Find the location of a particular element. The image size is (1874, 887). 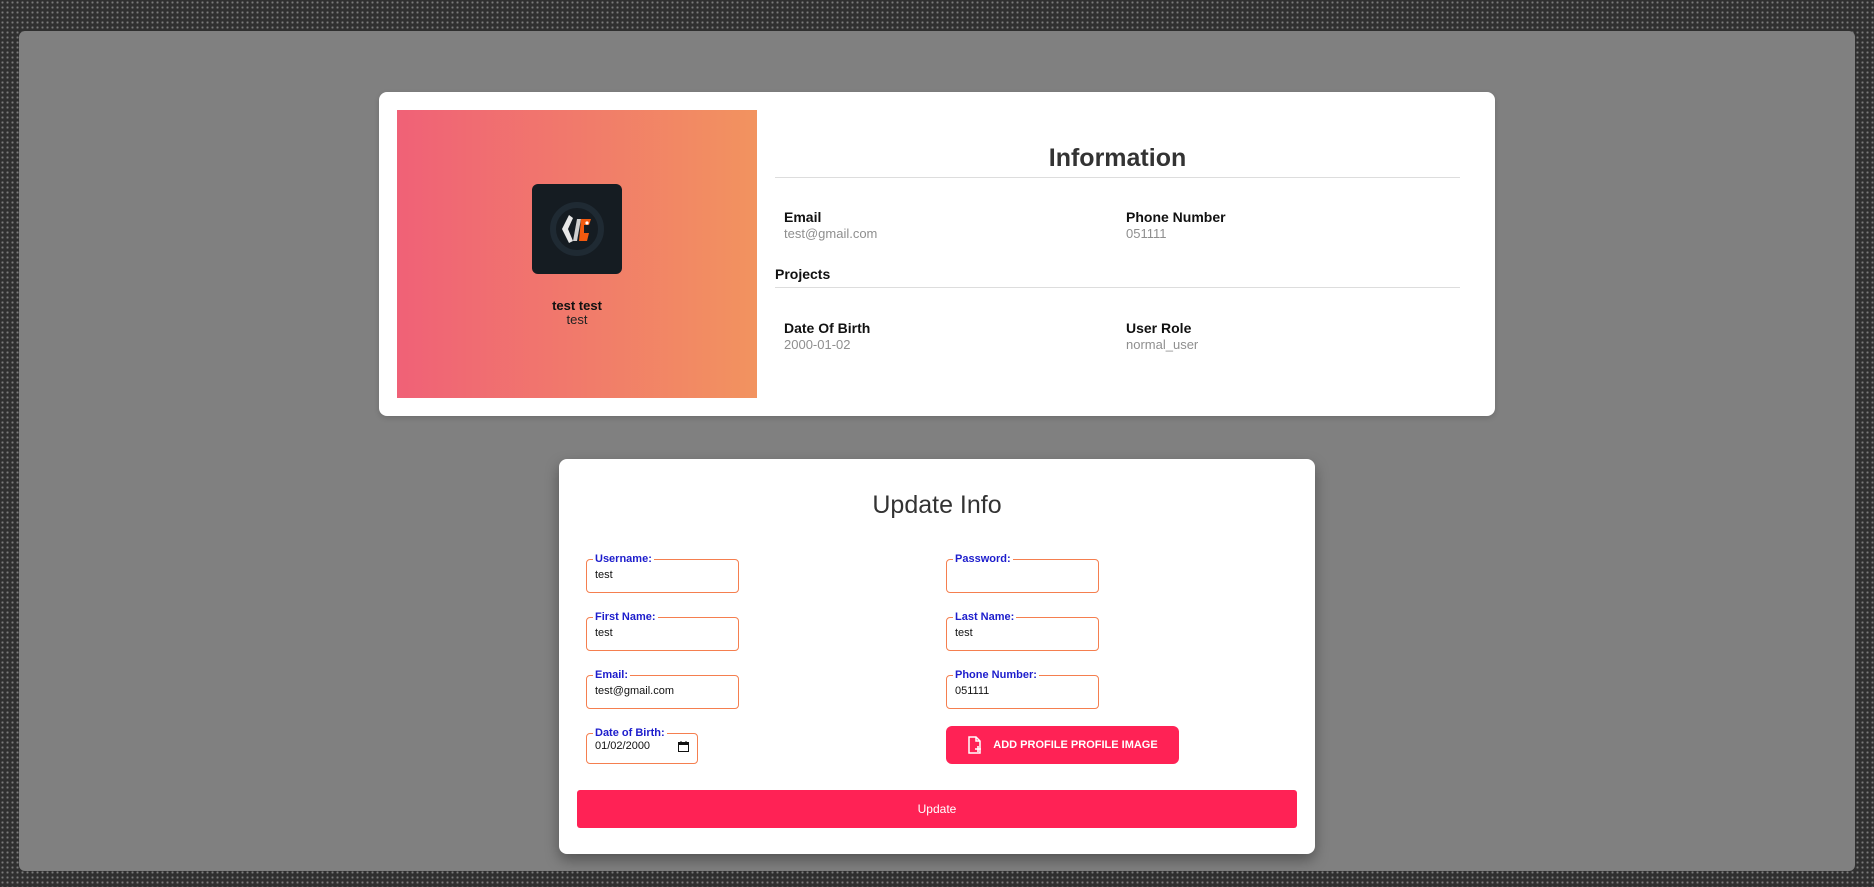

phone-value: 051111 is located at coordinates (1146, 233).